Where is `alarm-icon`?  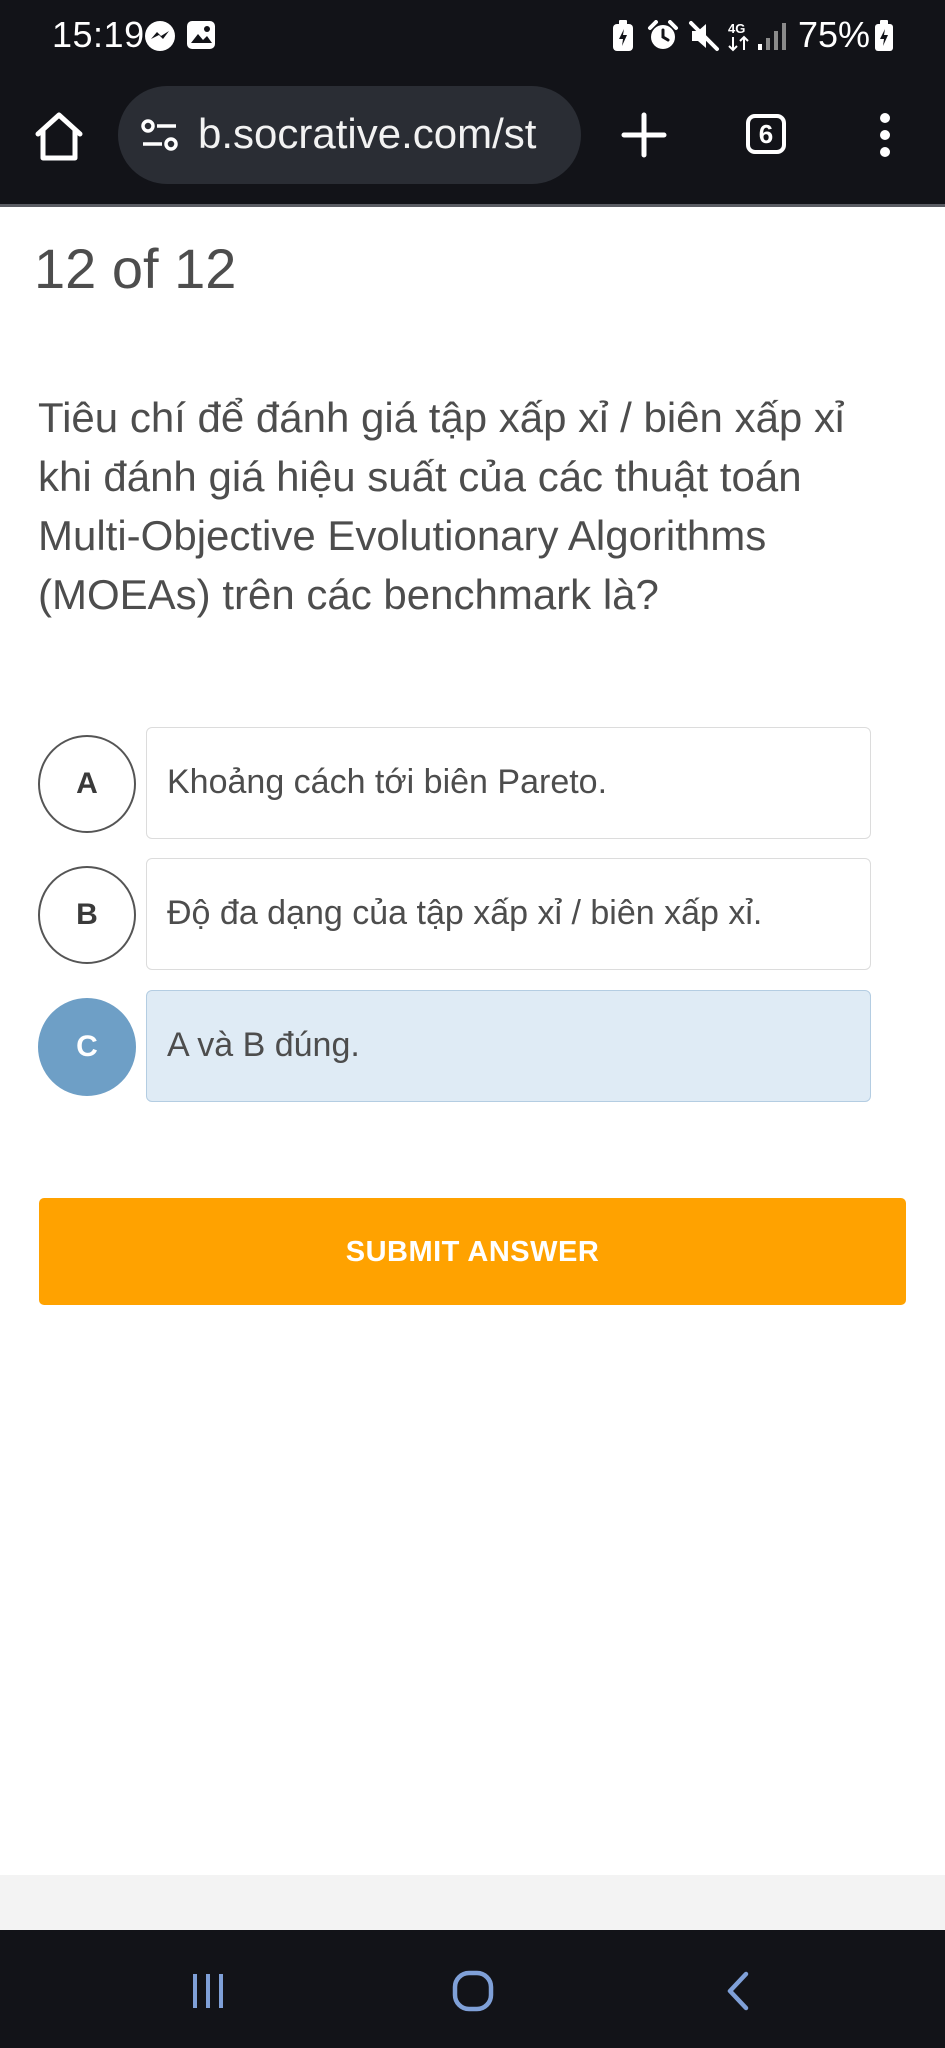 alarm-icon is located at coordinates (663, 34).